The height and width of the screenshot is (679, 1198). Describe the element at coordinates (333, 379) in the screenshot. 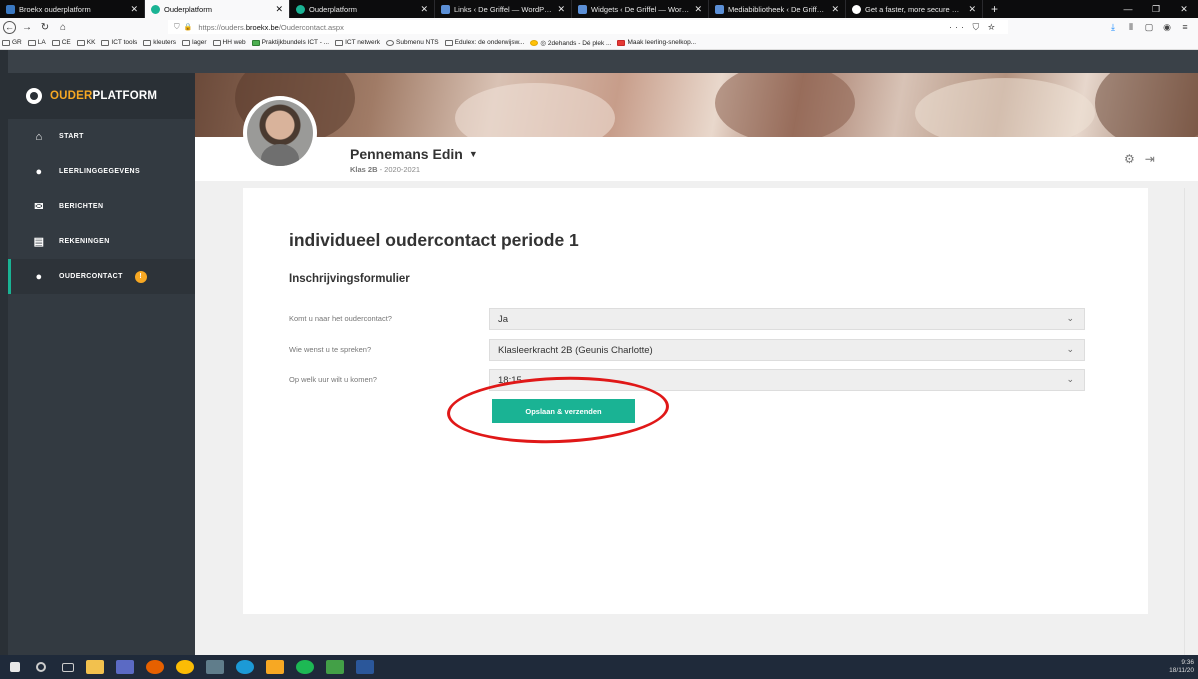

I see `field-label-time: Op welk uur wilt u komen?` at that location.